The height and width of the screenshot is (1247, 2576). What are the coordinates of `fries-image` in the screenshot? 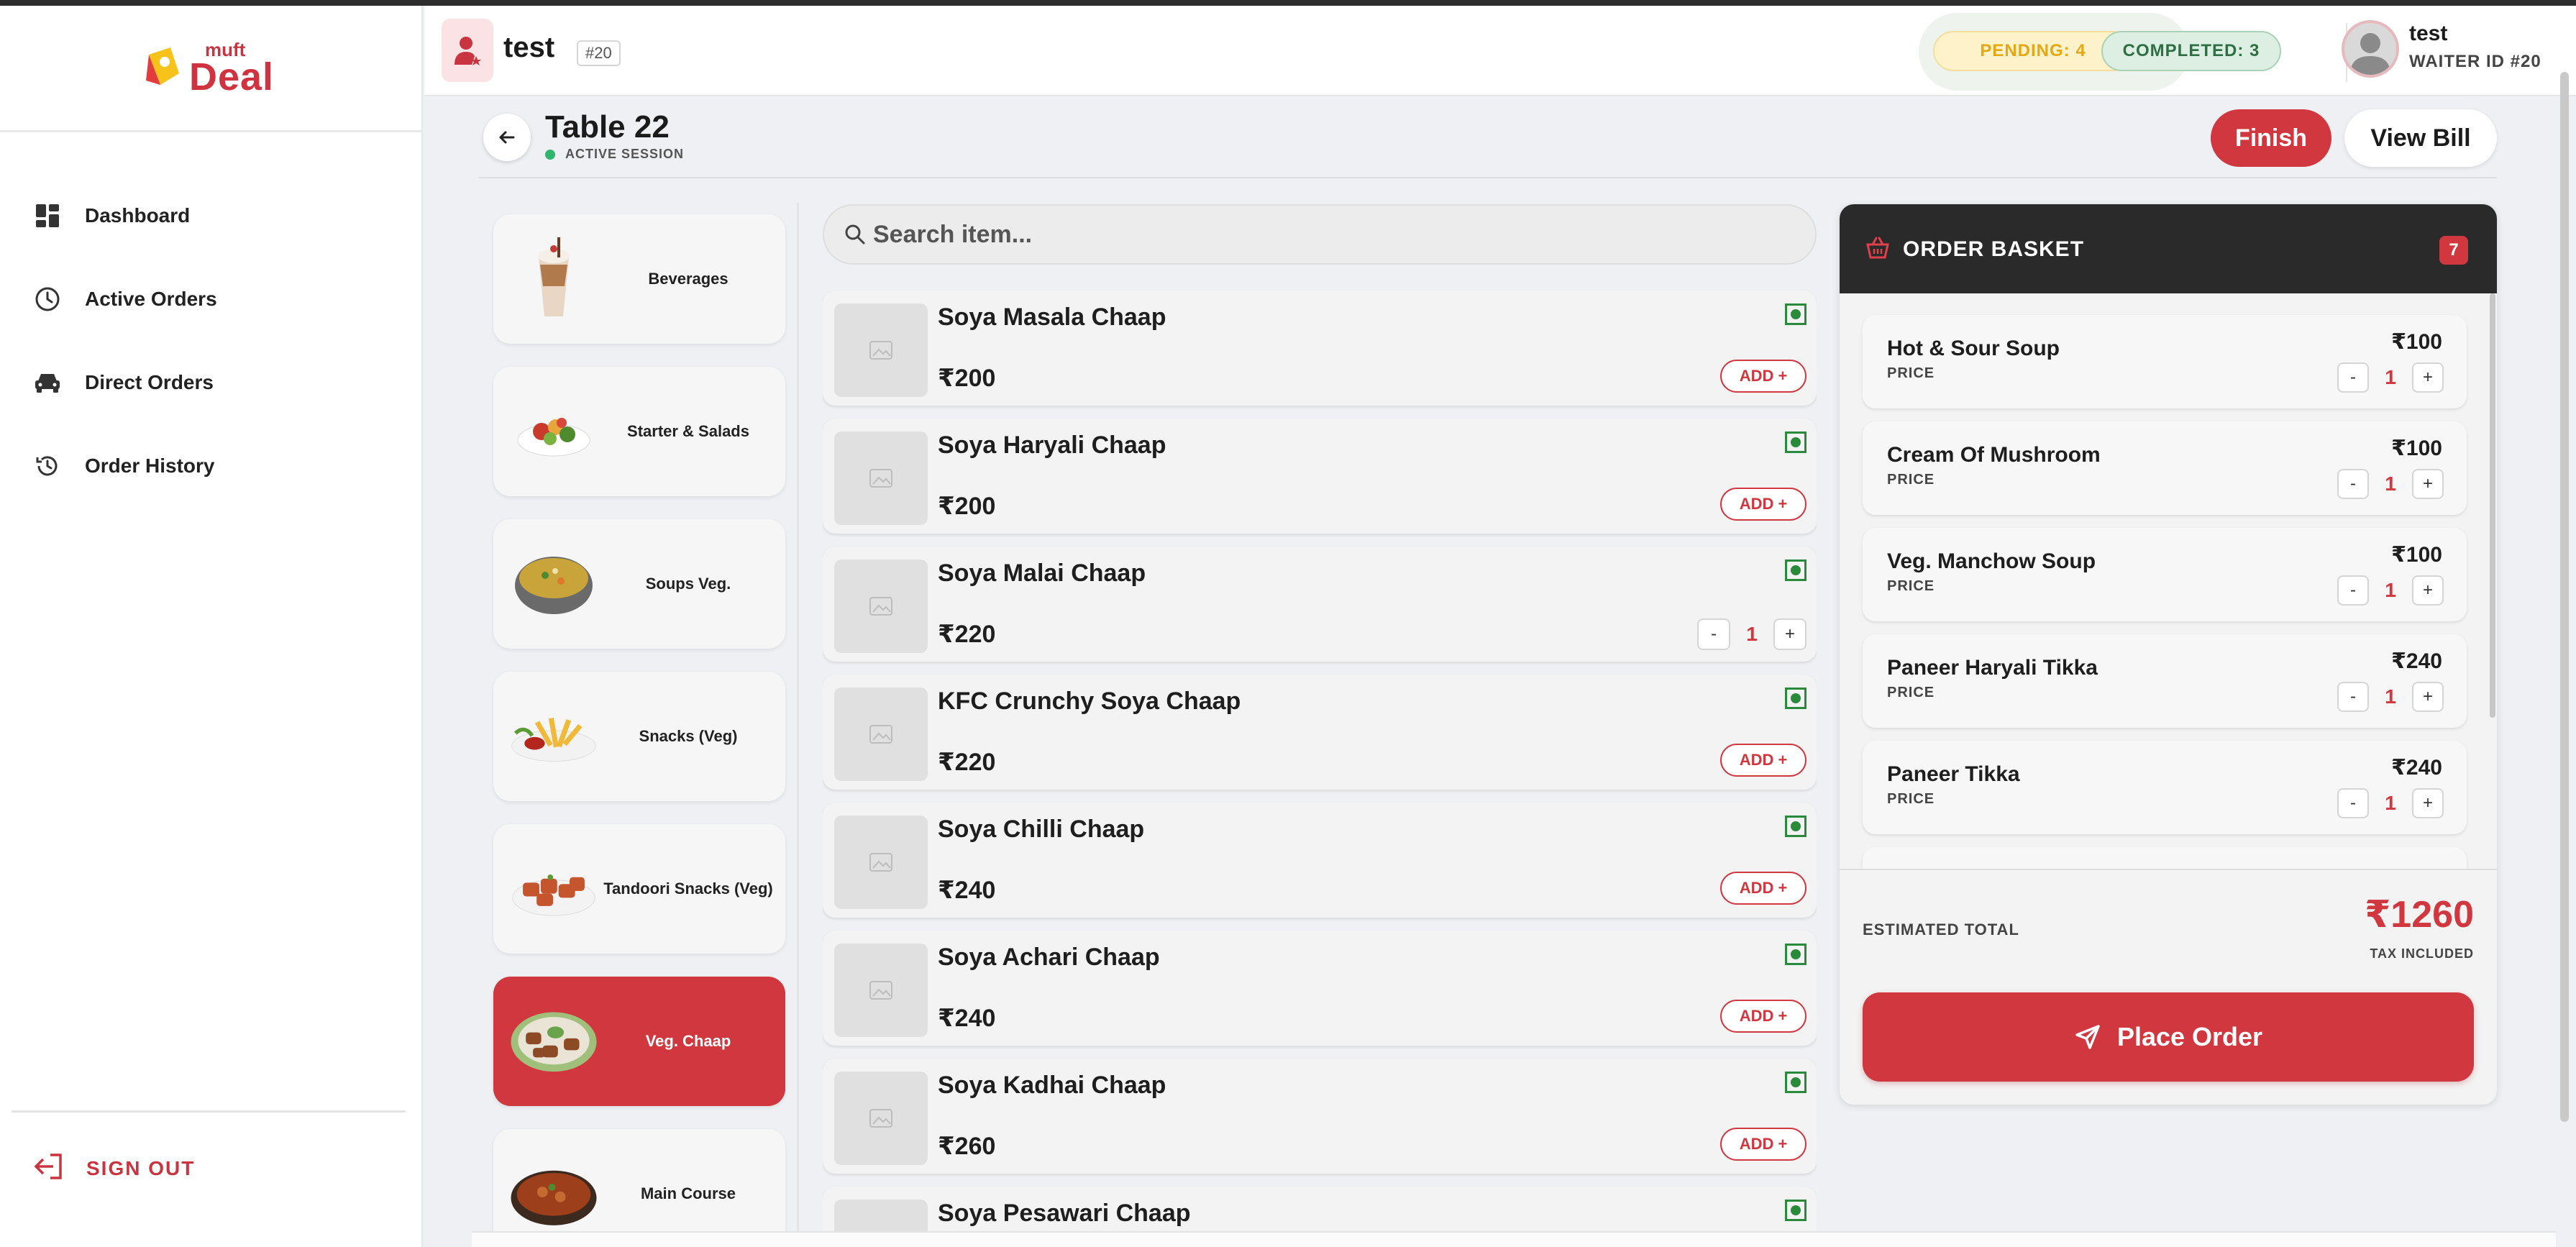 It's located at (553, 736).